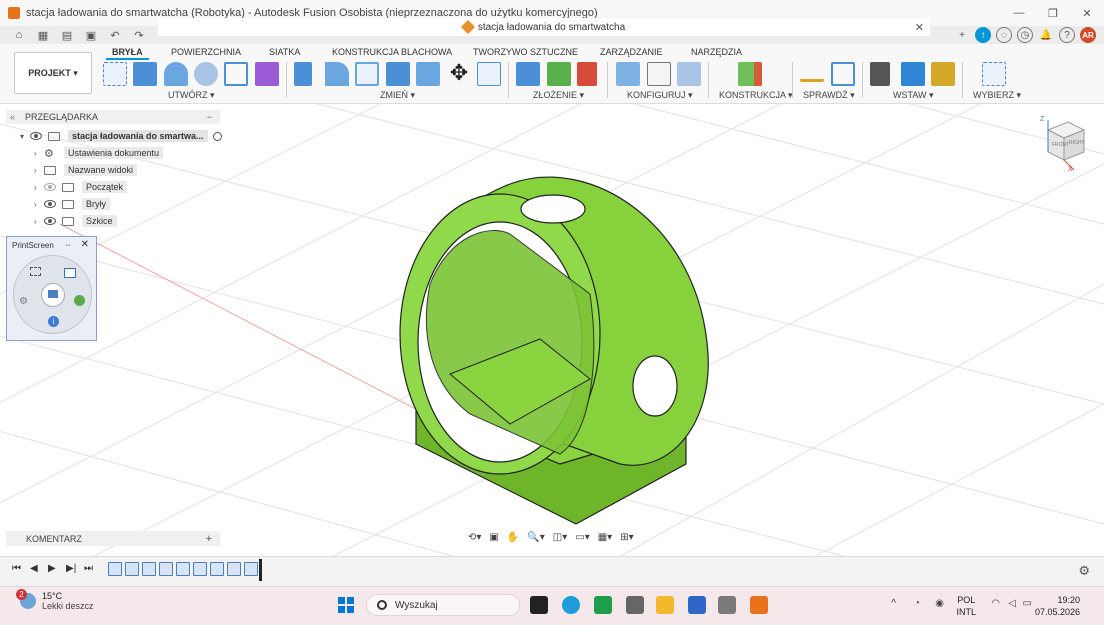 This screenshot has height=625, width=1104. Describe the element at coordinates (459, 74) in the screenshot. I see `move-icon: ✥` at that location.